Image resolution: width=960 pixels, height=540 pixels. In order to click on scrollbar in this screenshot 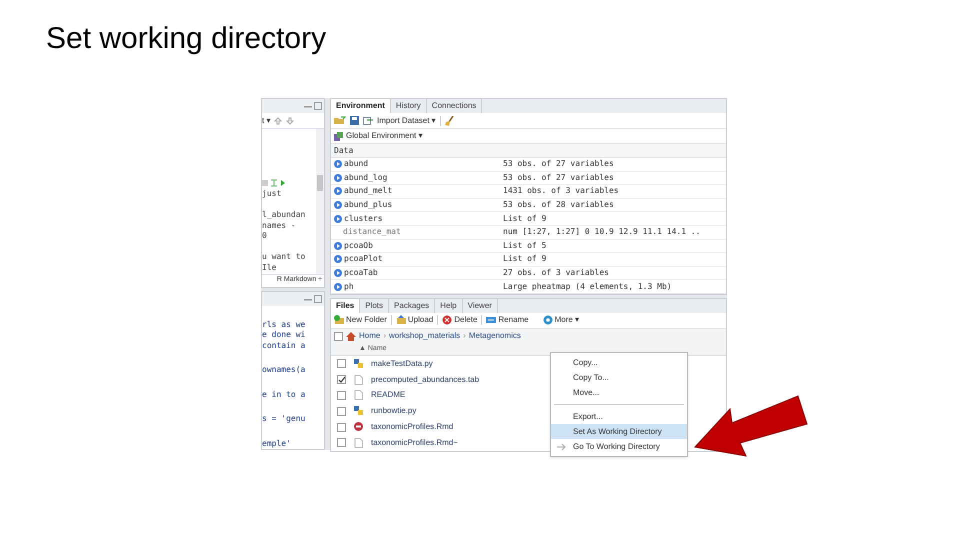, I will do `click(320, 201)`.